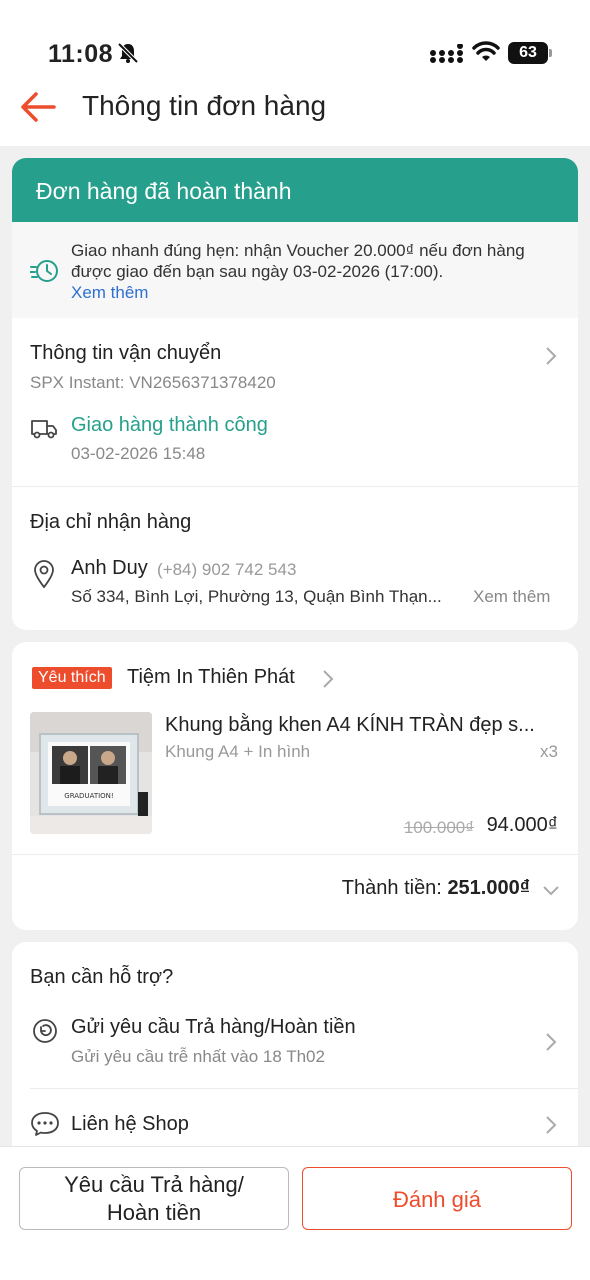  What do you see at coordinates (111, 522) in the screenshot?
I see `address-title: Địa chỉ nhận hàng` at bounding box center [111, 522].